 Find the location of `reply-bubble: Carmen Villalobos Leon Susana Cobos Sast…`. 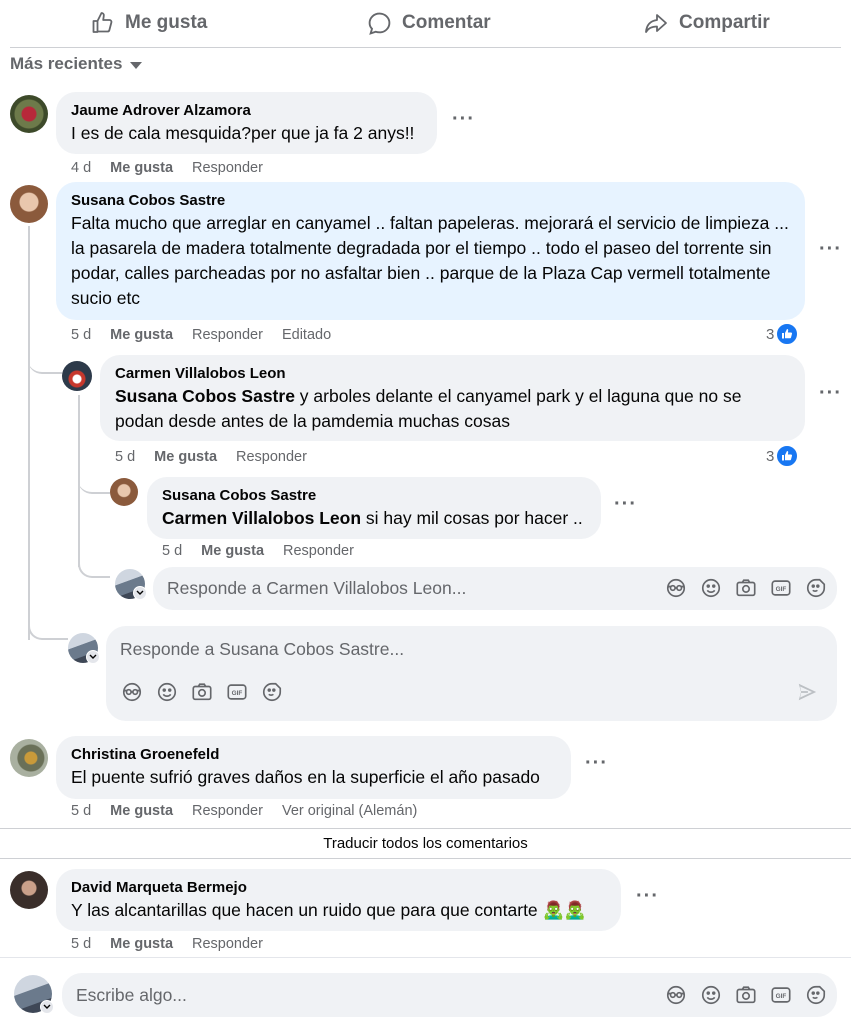

reply-bubble: Carmen Villalobos Leon Susana Cobos Sast… is located at coordinates (452, 398).